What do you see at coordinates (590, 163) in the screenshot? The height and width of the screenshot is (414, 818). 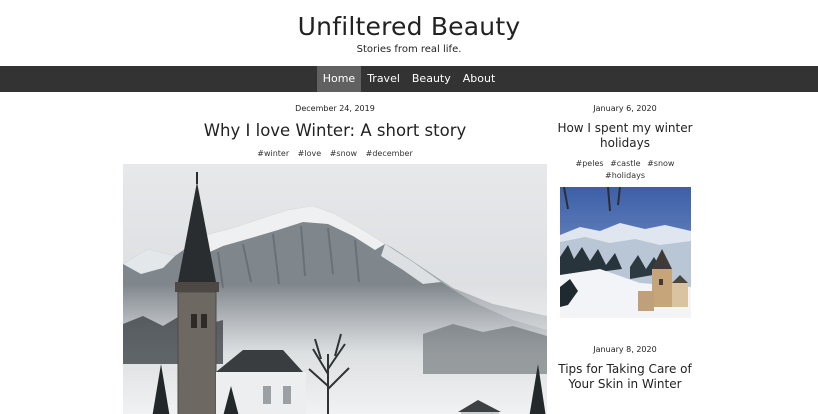 I see `tag-peles: #peles` at bounding box center [590, 163].